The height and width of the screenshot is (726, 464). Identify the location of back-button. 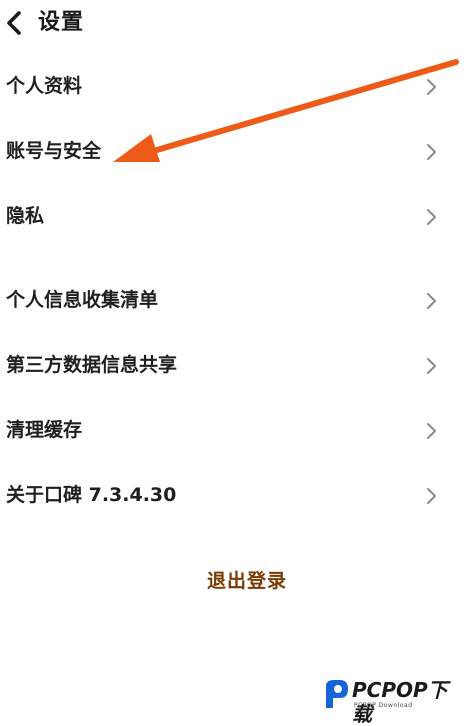
(15, 23).